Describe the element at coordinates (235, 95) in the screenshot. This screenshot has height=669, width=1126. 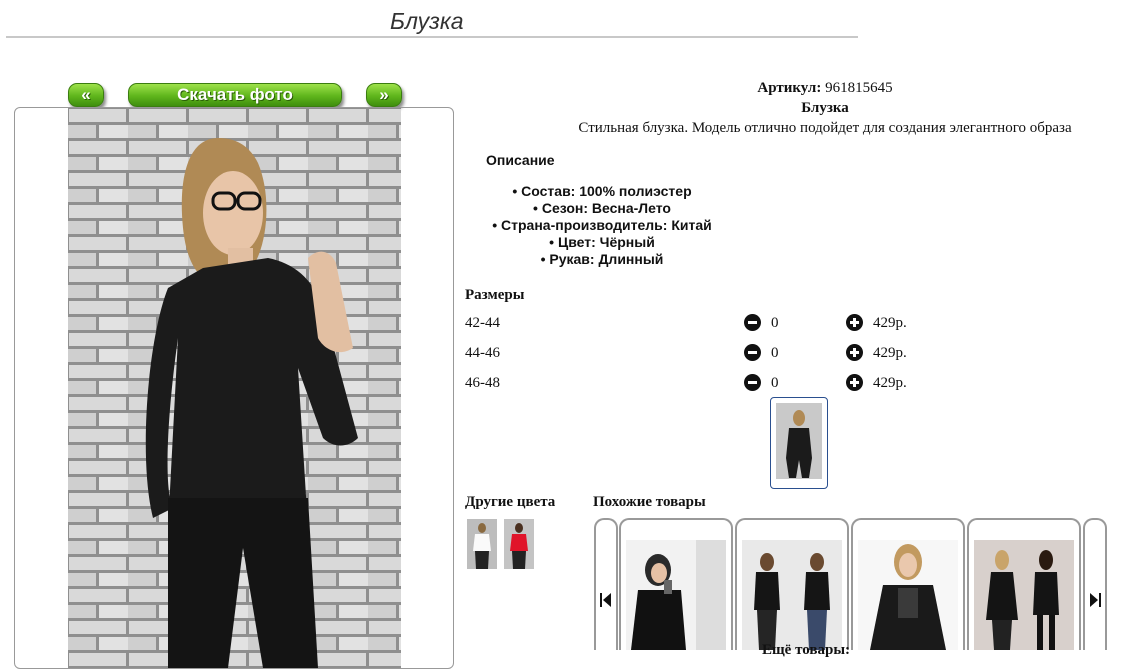
I see `download-photo-button: Скачать фото` at that location.